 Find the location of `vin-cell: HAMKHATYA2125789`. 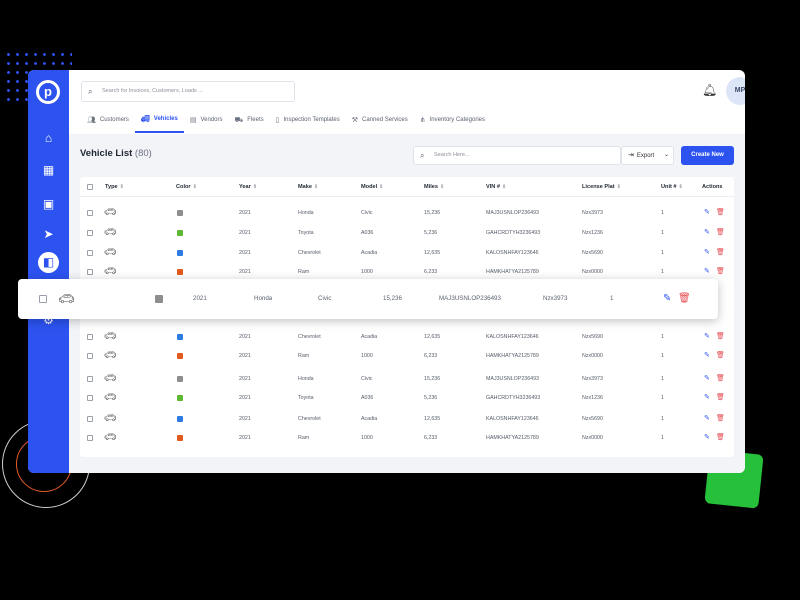

vin-cell: HAMKHATYA2125789 is located at coordinates (512, 356).